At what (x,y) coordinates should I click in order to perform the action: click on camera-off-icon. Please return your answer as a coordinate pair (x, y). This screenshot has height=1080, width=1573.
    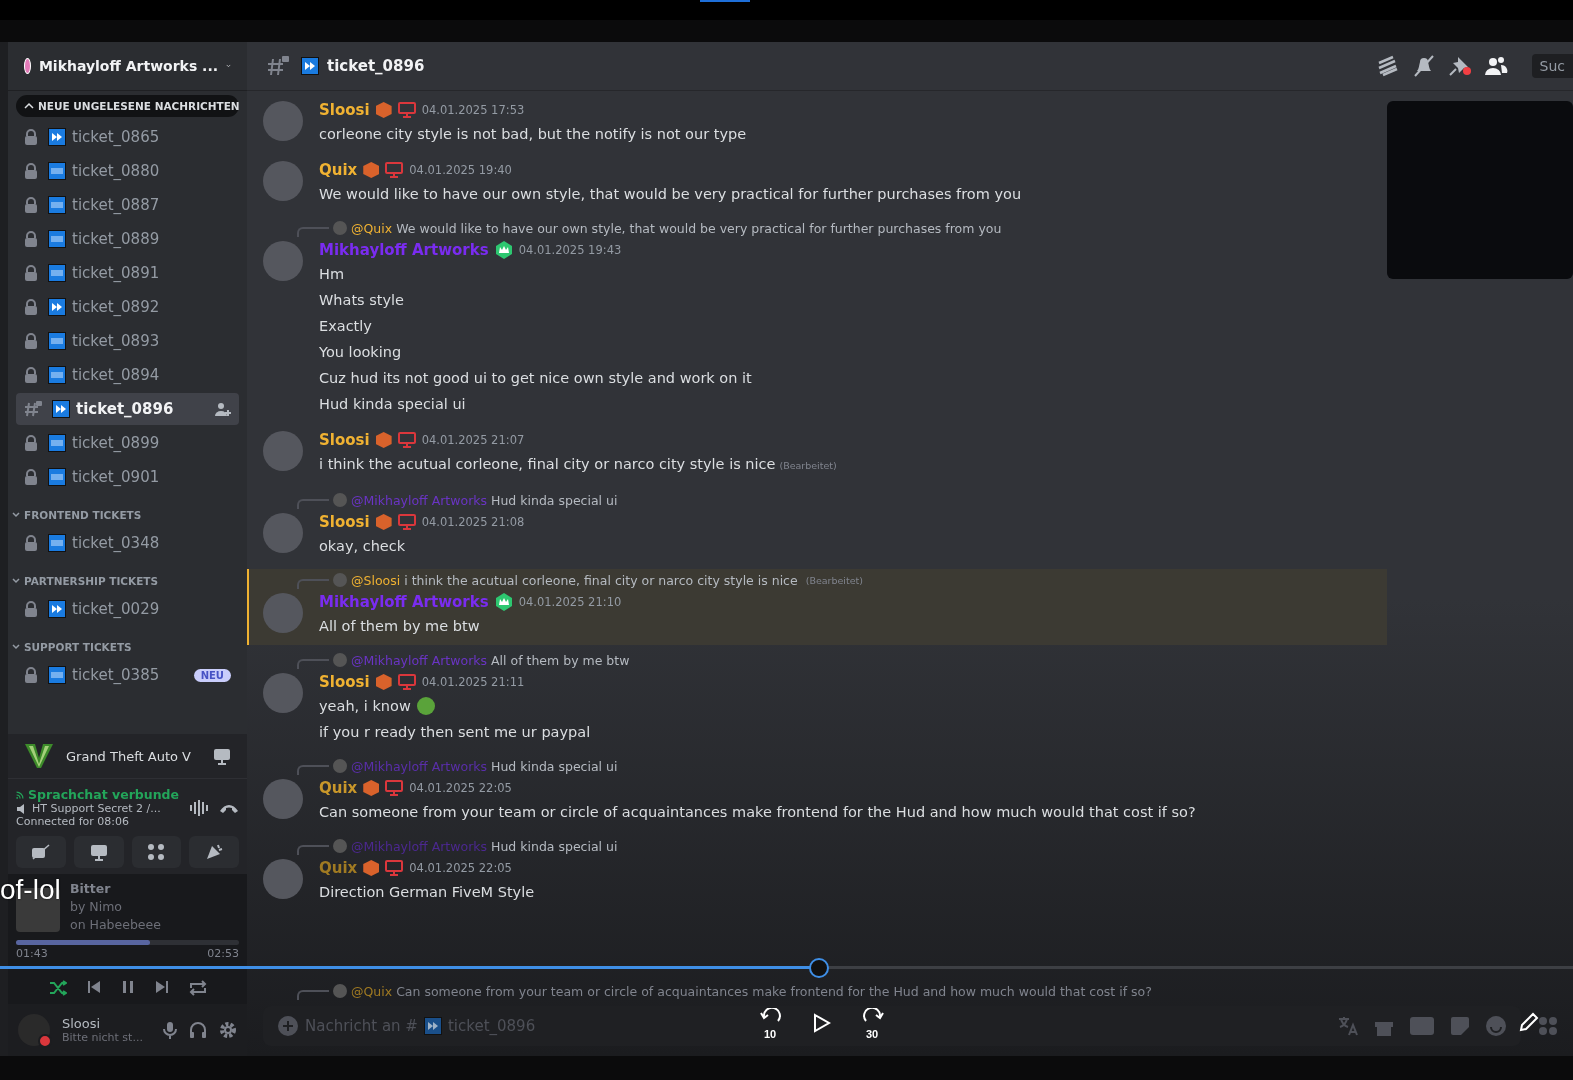
    Looking at the image, I should click on (40, 852).